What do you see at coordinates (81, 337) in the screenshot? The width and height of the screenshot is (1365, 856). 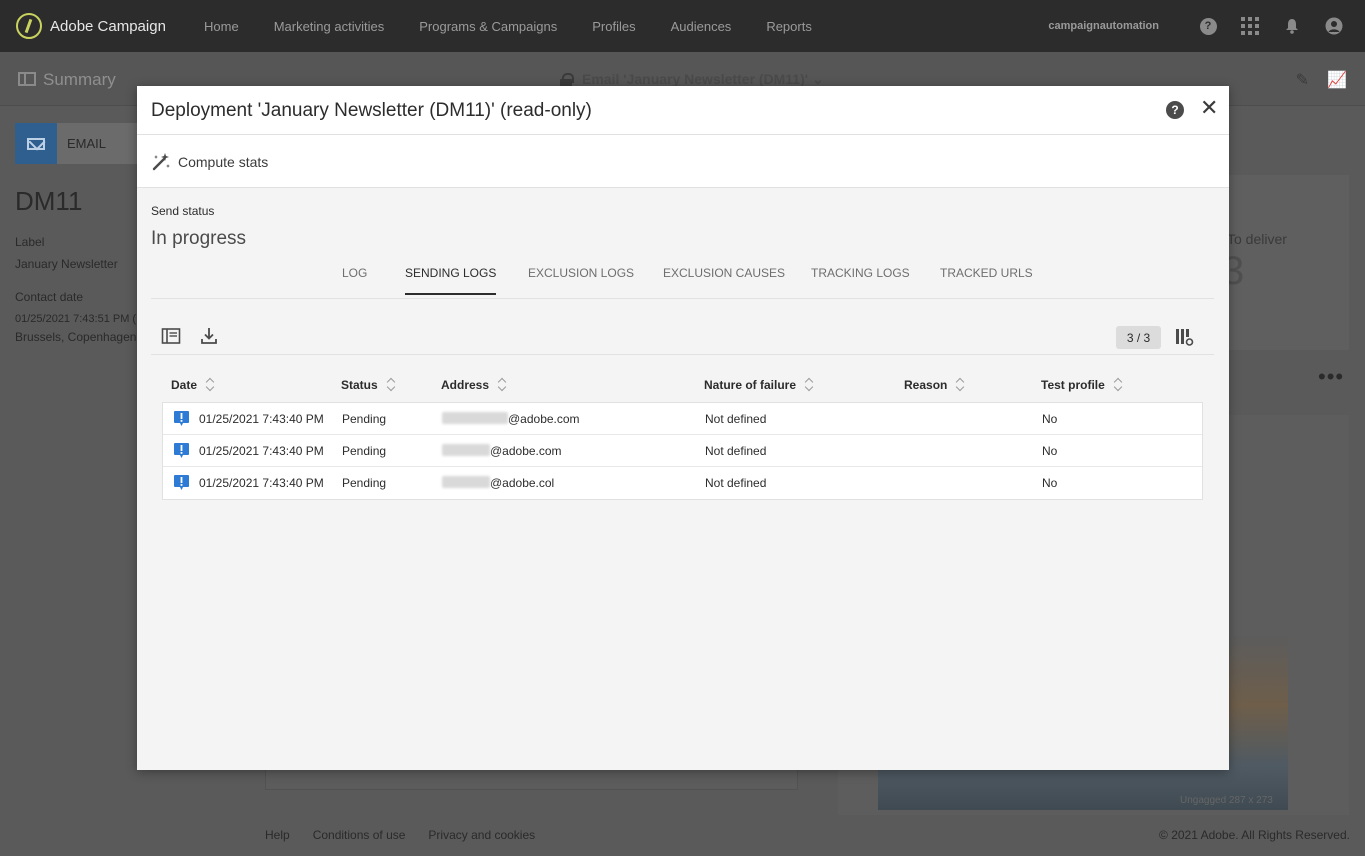 I see `timezone-value: Brussels, Copenhagen, I` at bounding box center [81, 337].